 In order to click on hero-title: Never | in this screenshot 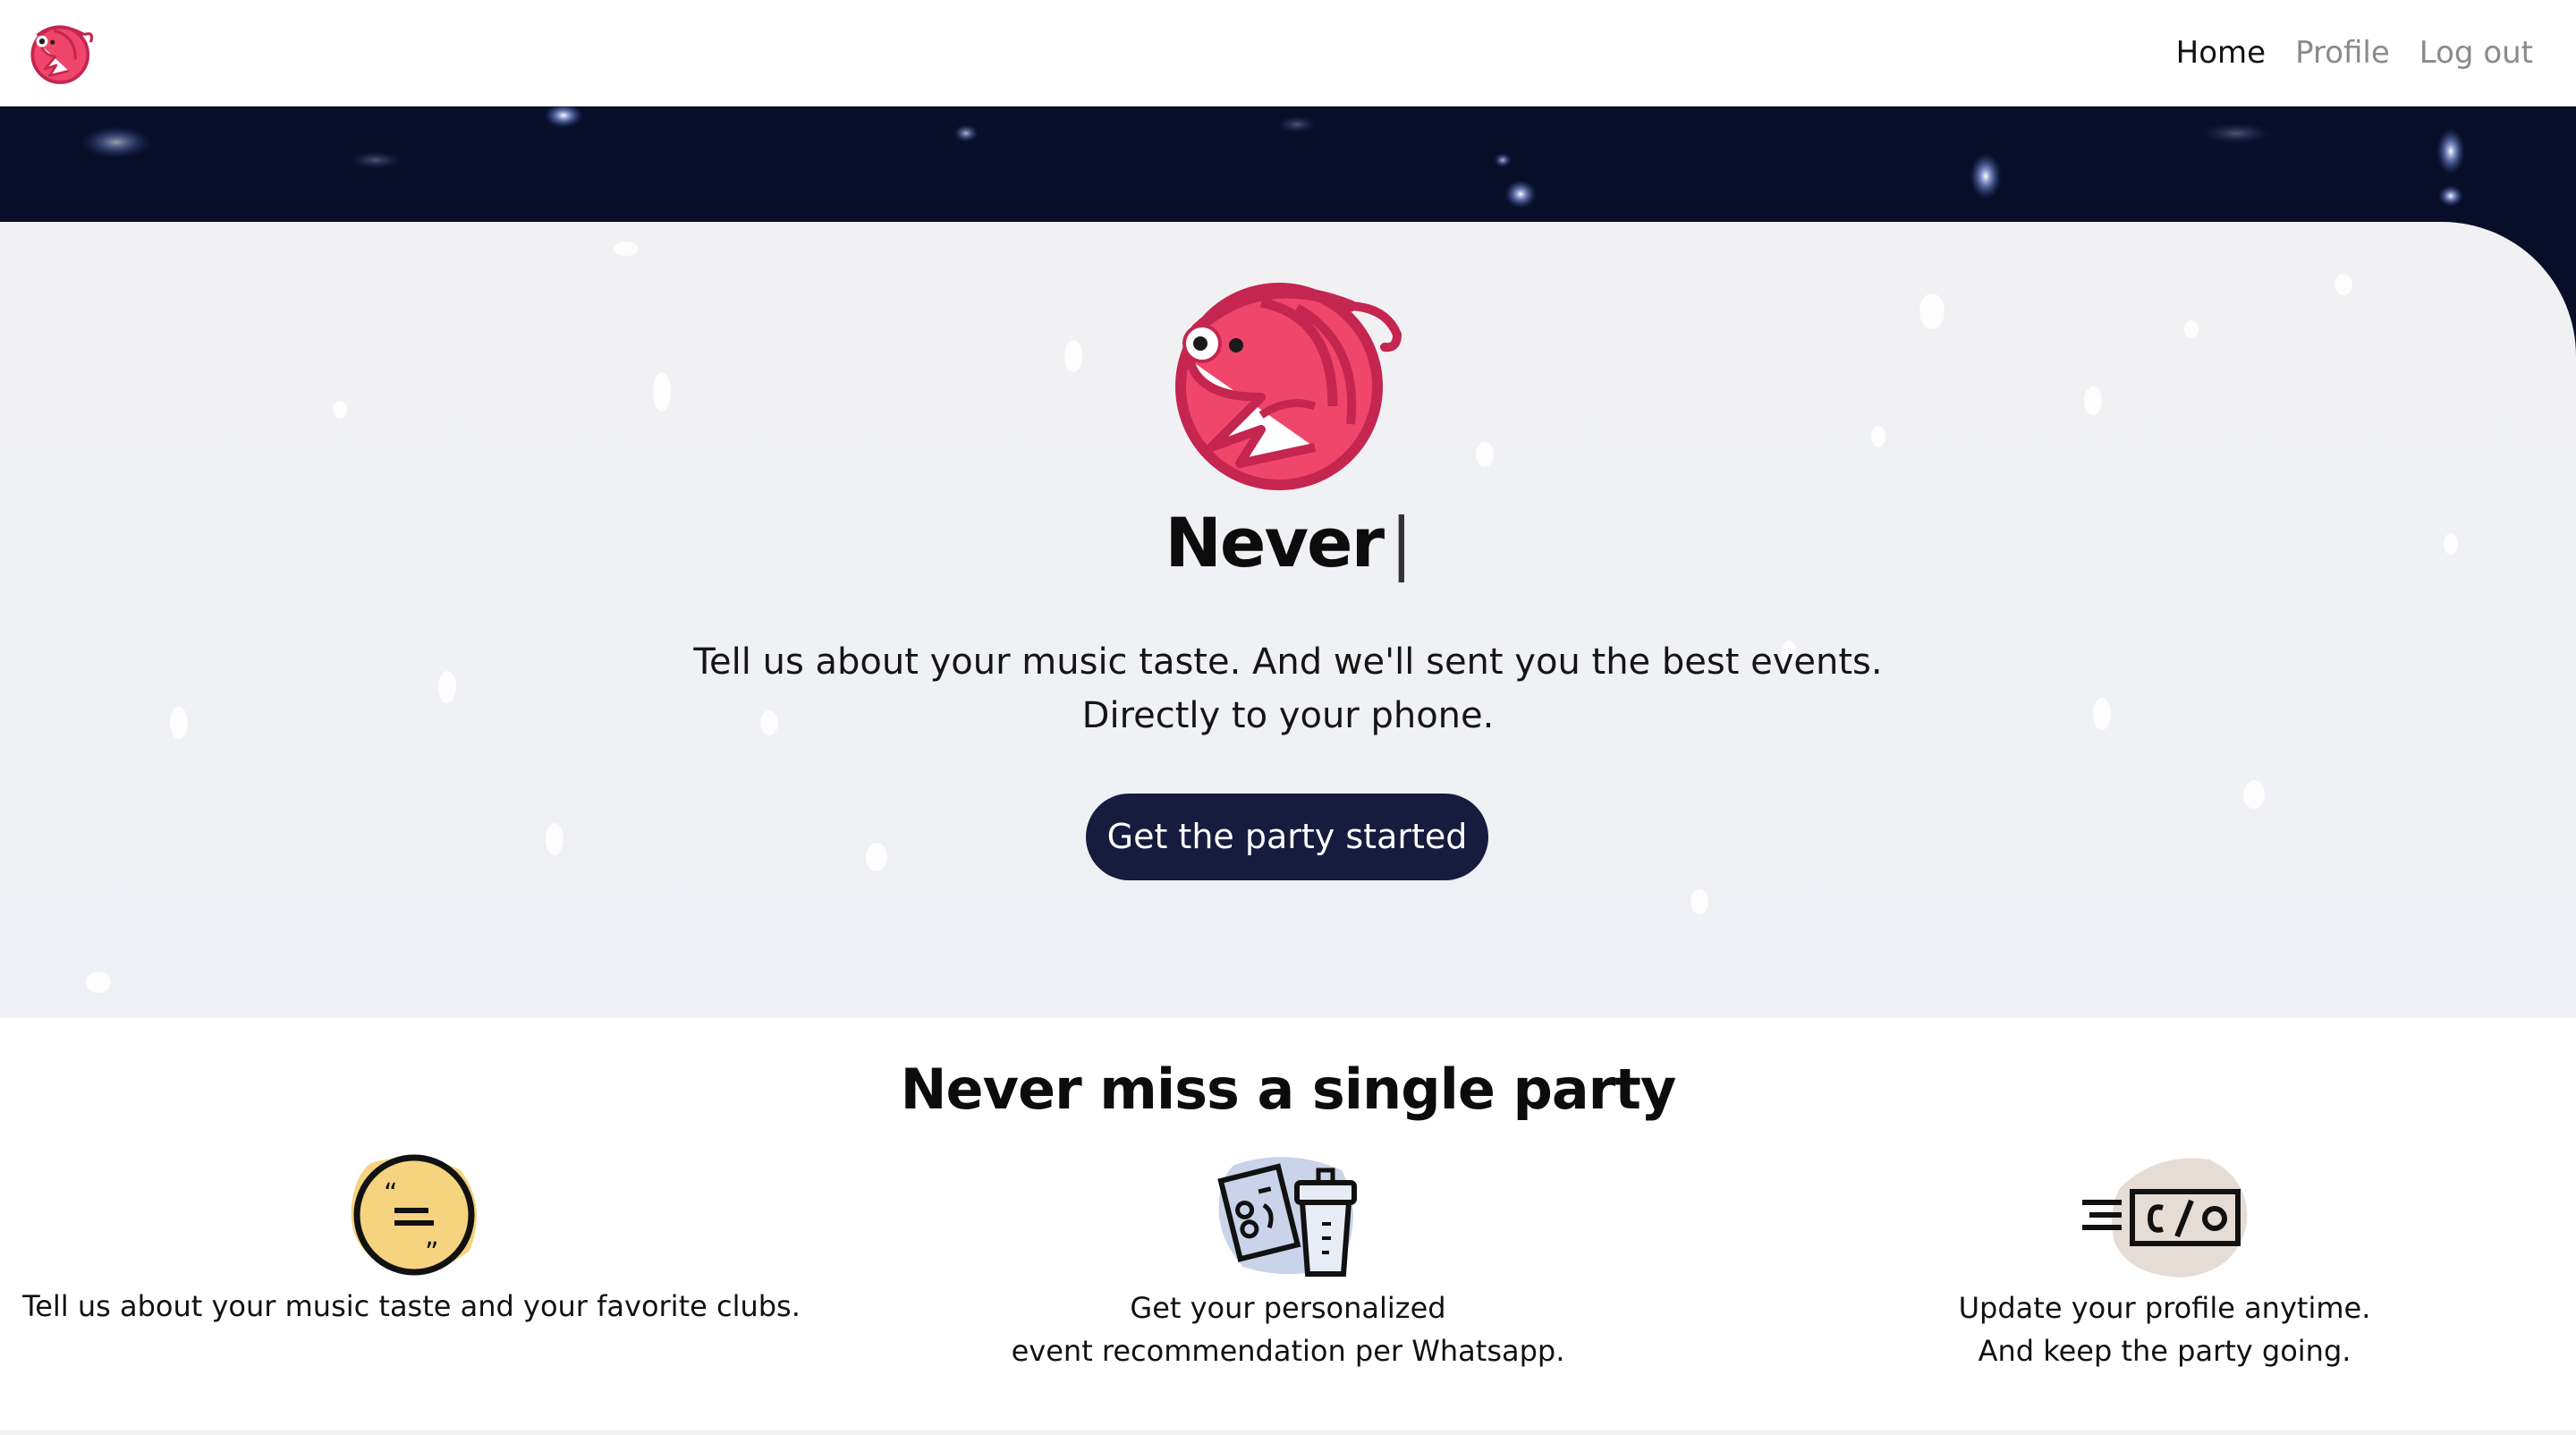, I will do `click(1288, 543)`.